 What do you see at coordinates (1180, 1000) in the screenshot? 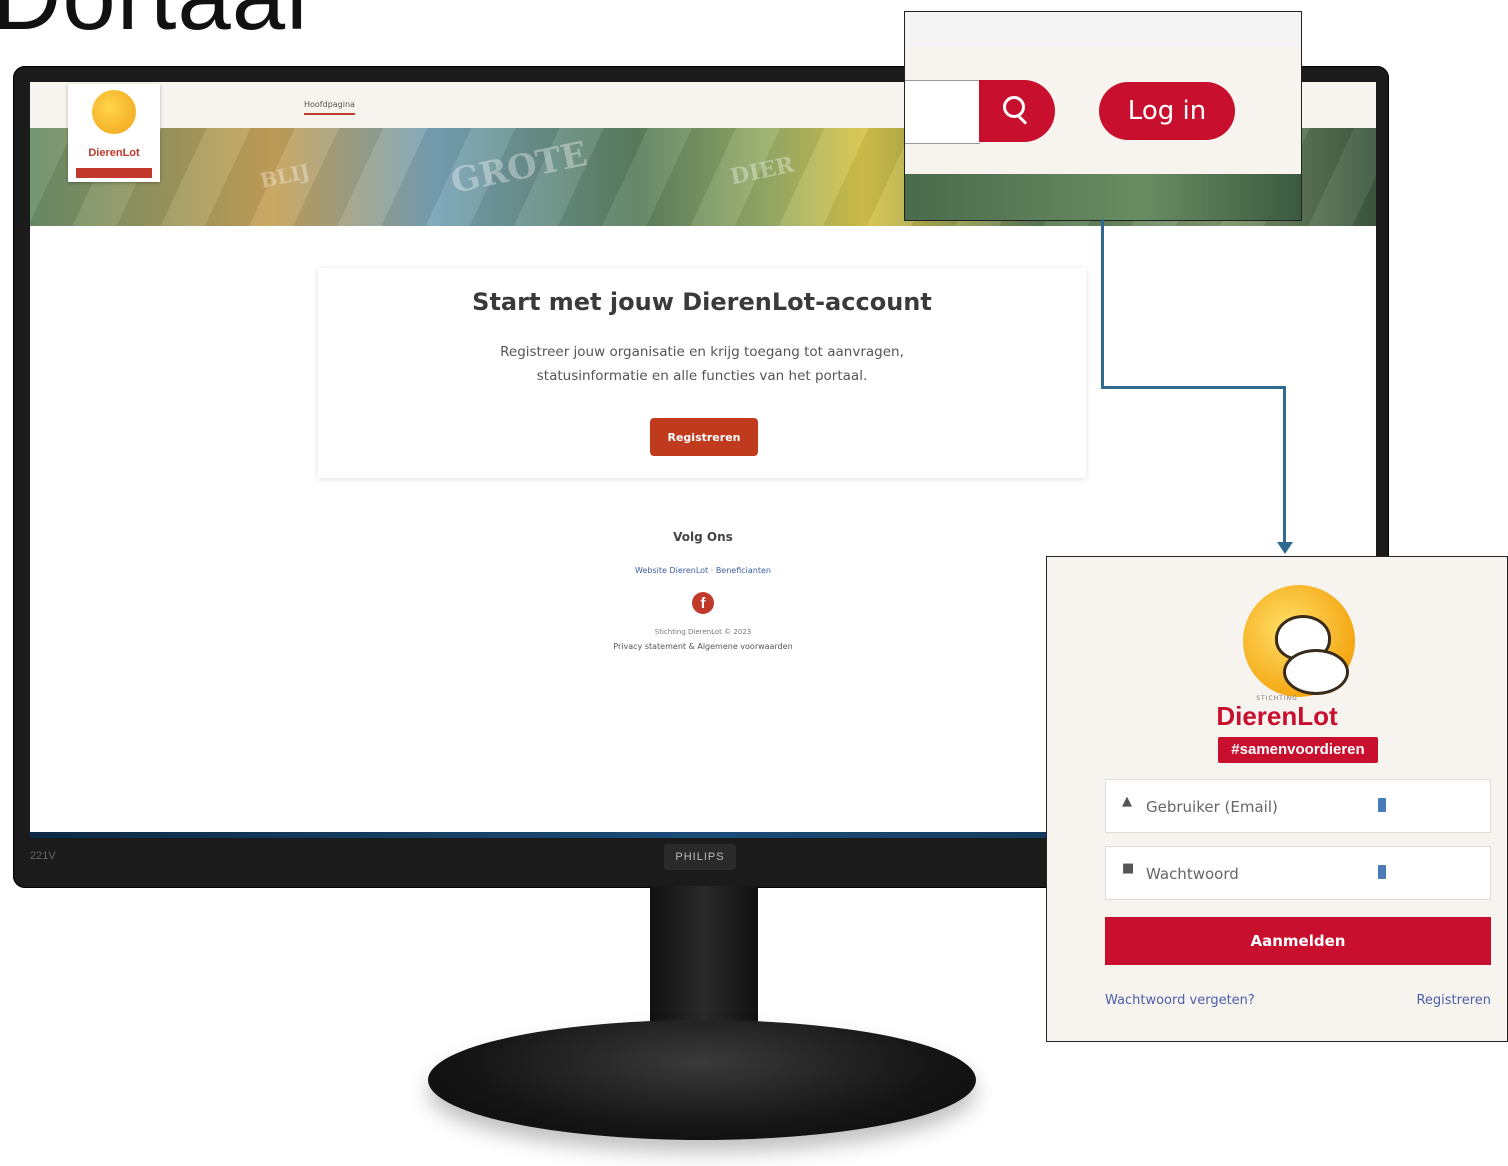
I see `forgot-password-link: Wachtwoord vergeten?` at bounding box center [1180, 1000].